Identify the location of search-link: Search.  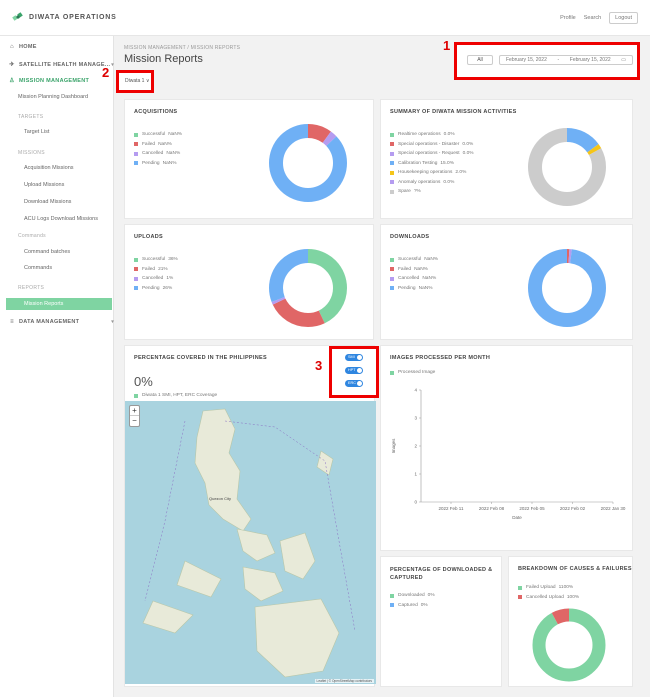
(592, 18).